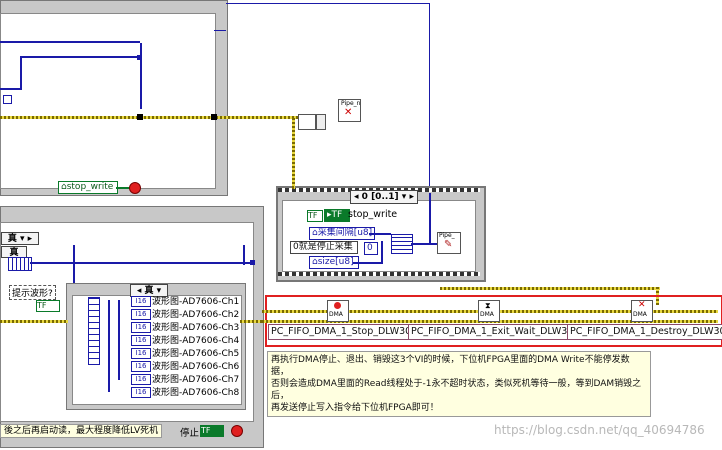 Image resolution: width=722 pixels, height=450 pixels. Describe the element at coordinates (489, 311) in the screenshot. I see `dma-exit-wait-subvi: ⧗ DMA` at that location.